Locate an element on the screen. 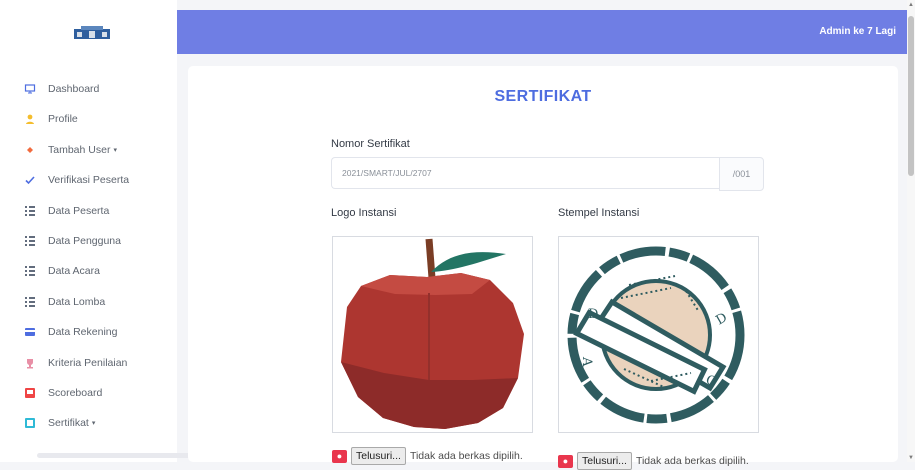 The image size is (915, 470). sidebar-item-data-peserta: Data Peserta is located at coordinates (66, 211).